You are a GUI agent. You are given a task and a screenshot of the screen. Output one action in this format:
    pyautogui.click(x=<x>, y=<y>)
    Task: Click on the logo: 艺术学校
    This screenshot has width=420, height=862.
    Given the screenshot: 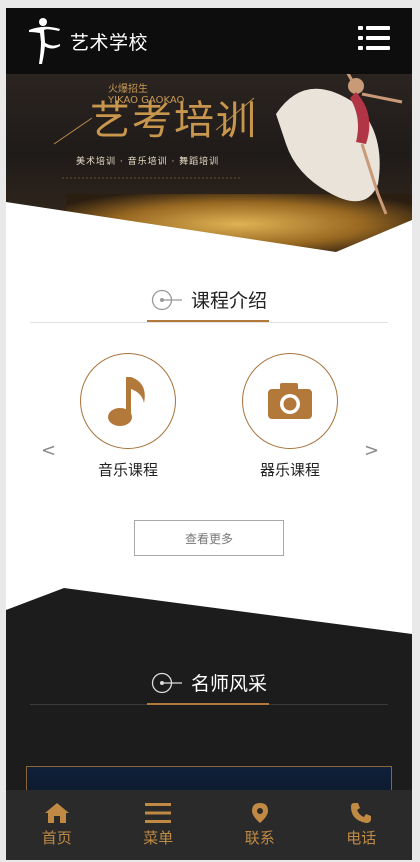 What is the action you would take?
    pyautogui.click(x=87, y=41)
    